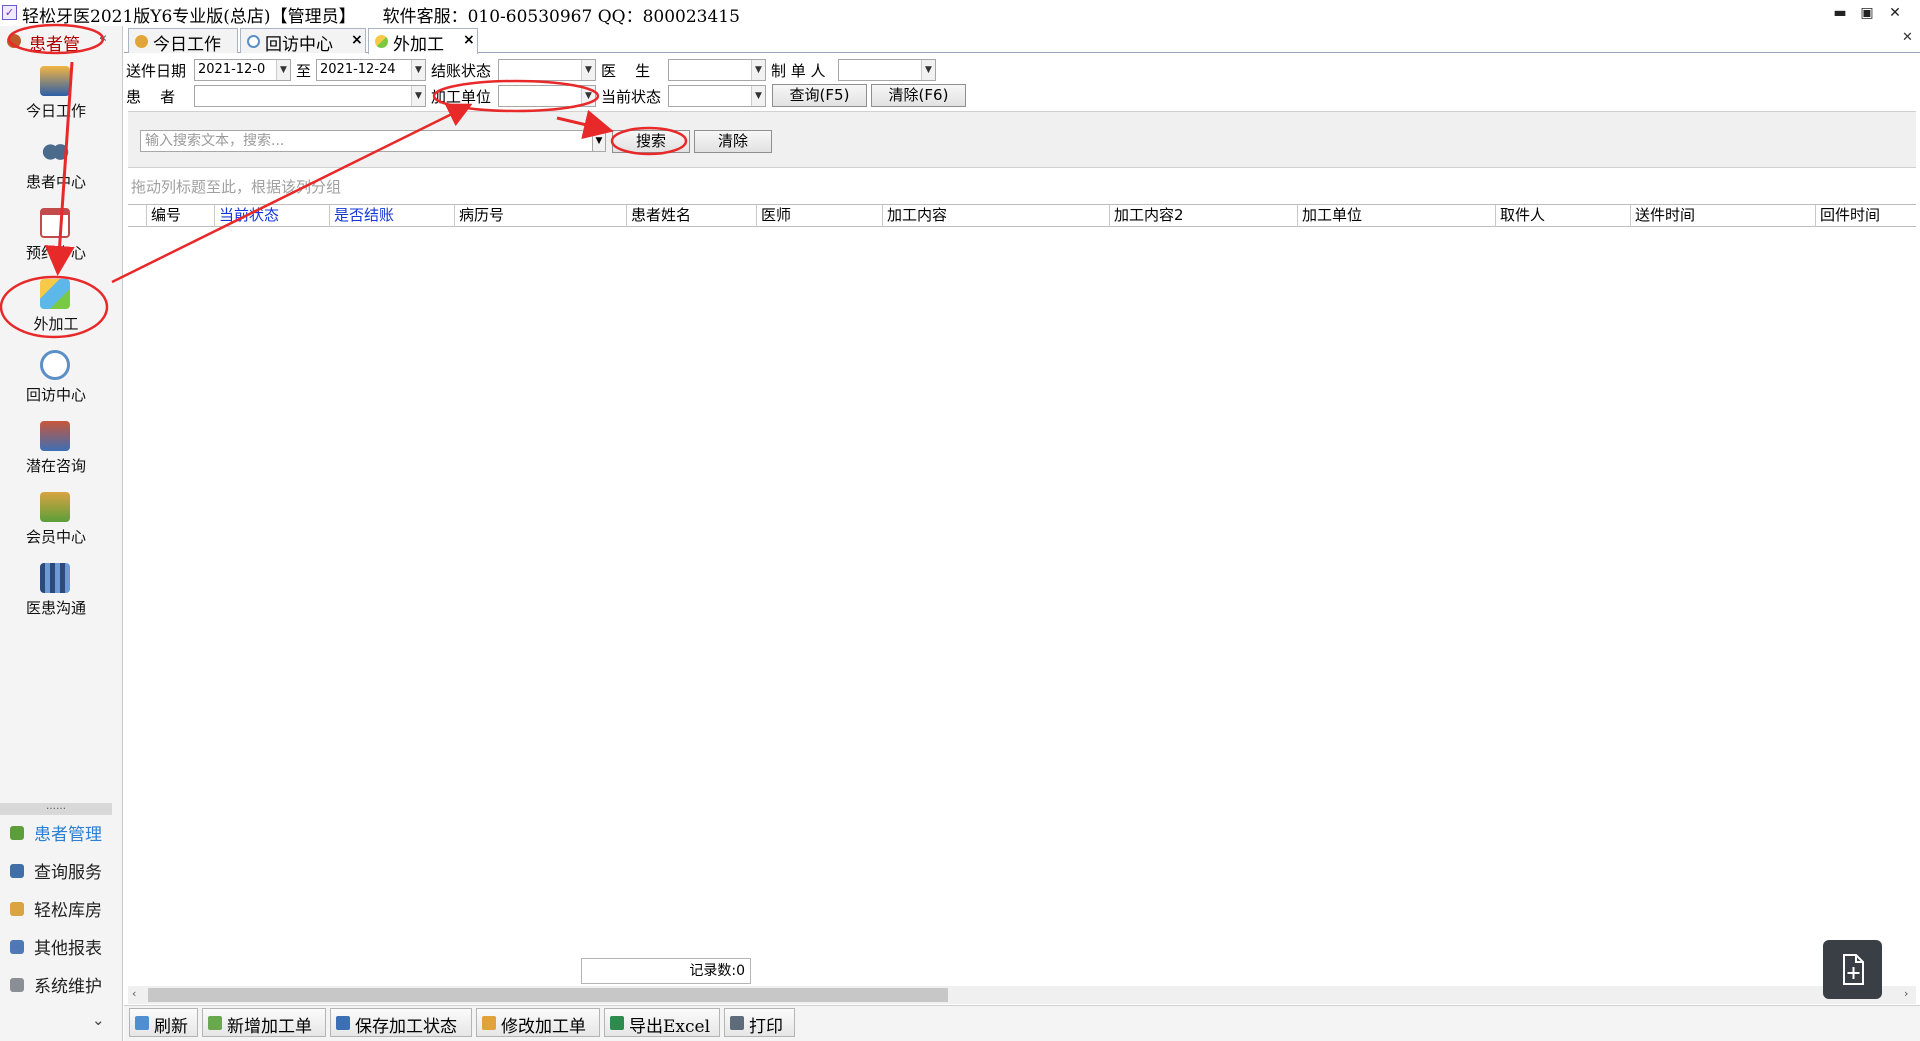 The image size is (1920, 1041). Describe the element at coordinates (64, 985) in the screenshot. I see `module-system-maintenance: 系统维护` at that location.